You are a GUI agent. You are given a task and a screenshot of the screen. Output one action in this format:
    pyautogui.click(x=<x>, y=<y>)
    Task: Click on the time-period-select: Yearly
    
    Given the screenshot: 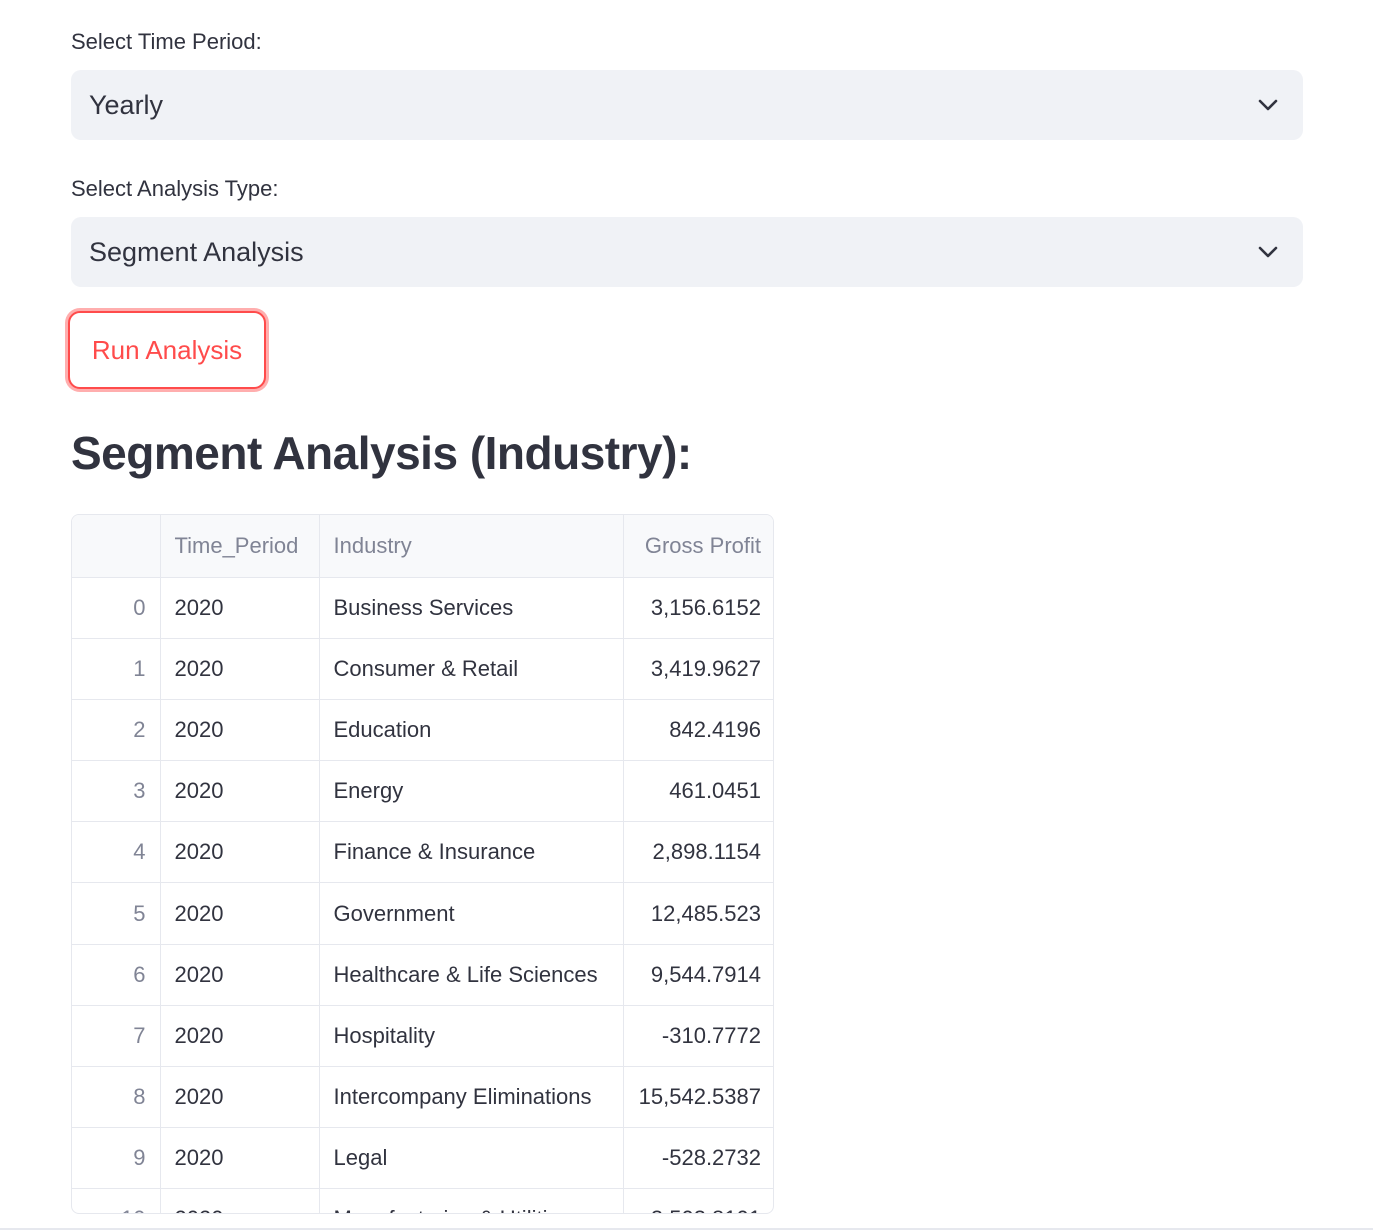 What is the action you would take?
    pyautogui.click(x=687, y=105)
    